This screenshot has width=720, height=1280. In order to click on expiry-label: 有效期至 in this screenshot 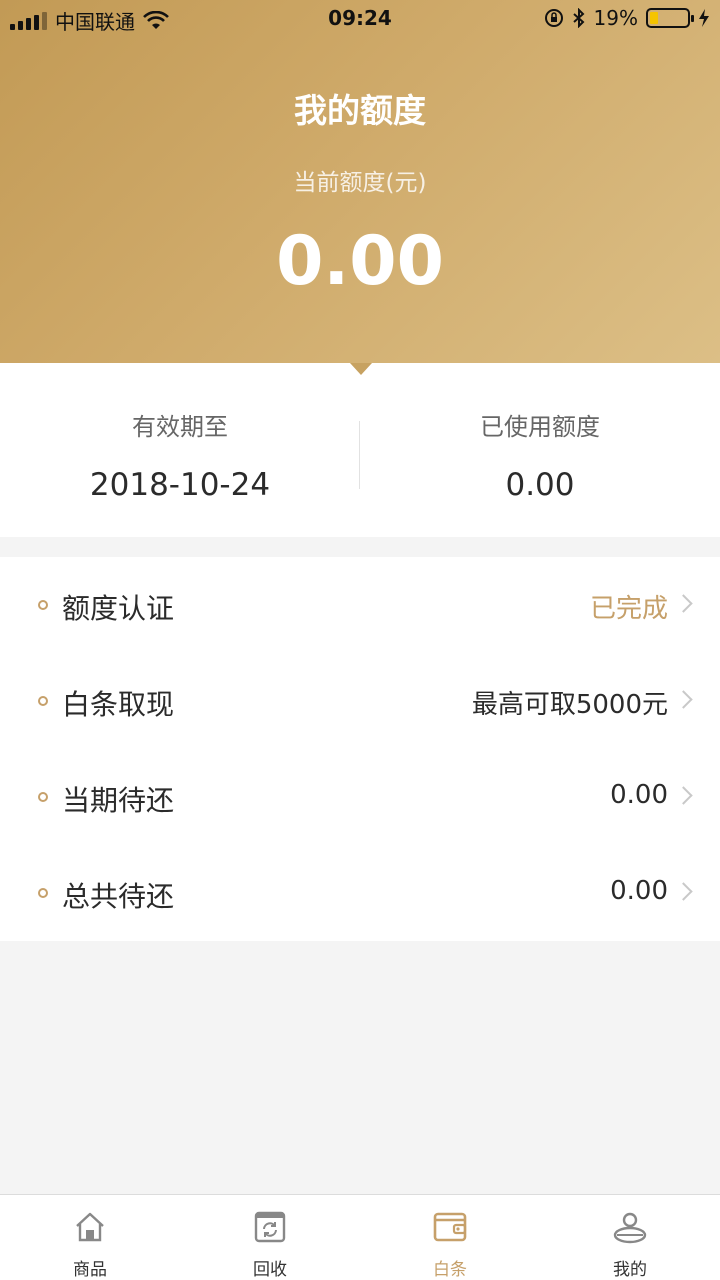, I will do `click(180, 427)`.